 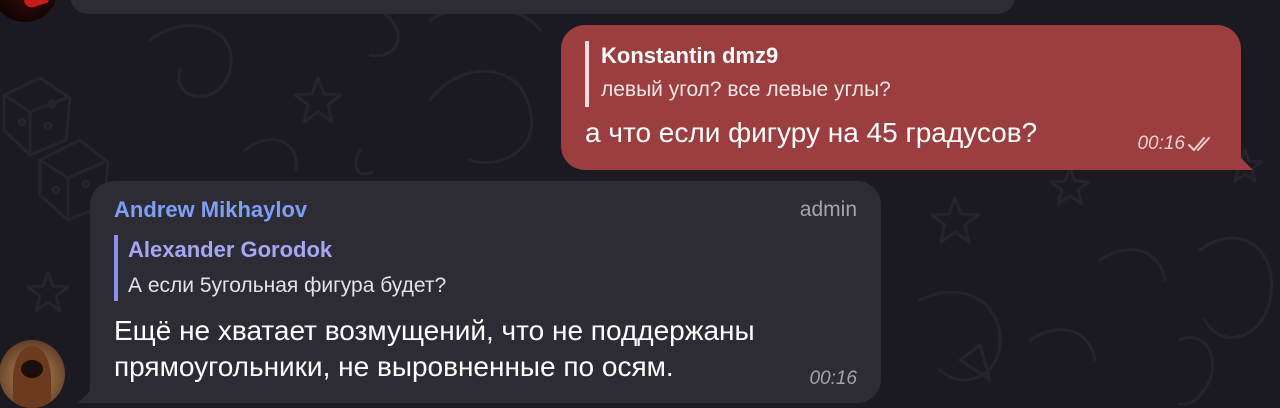 What do you see at coordinates (690, 55) in the screenshot?
I see `reply-quote-author: Konstantin dmz9` at bounding box center [690, 55].